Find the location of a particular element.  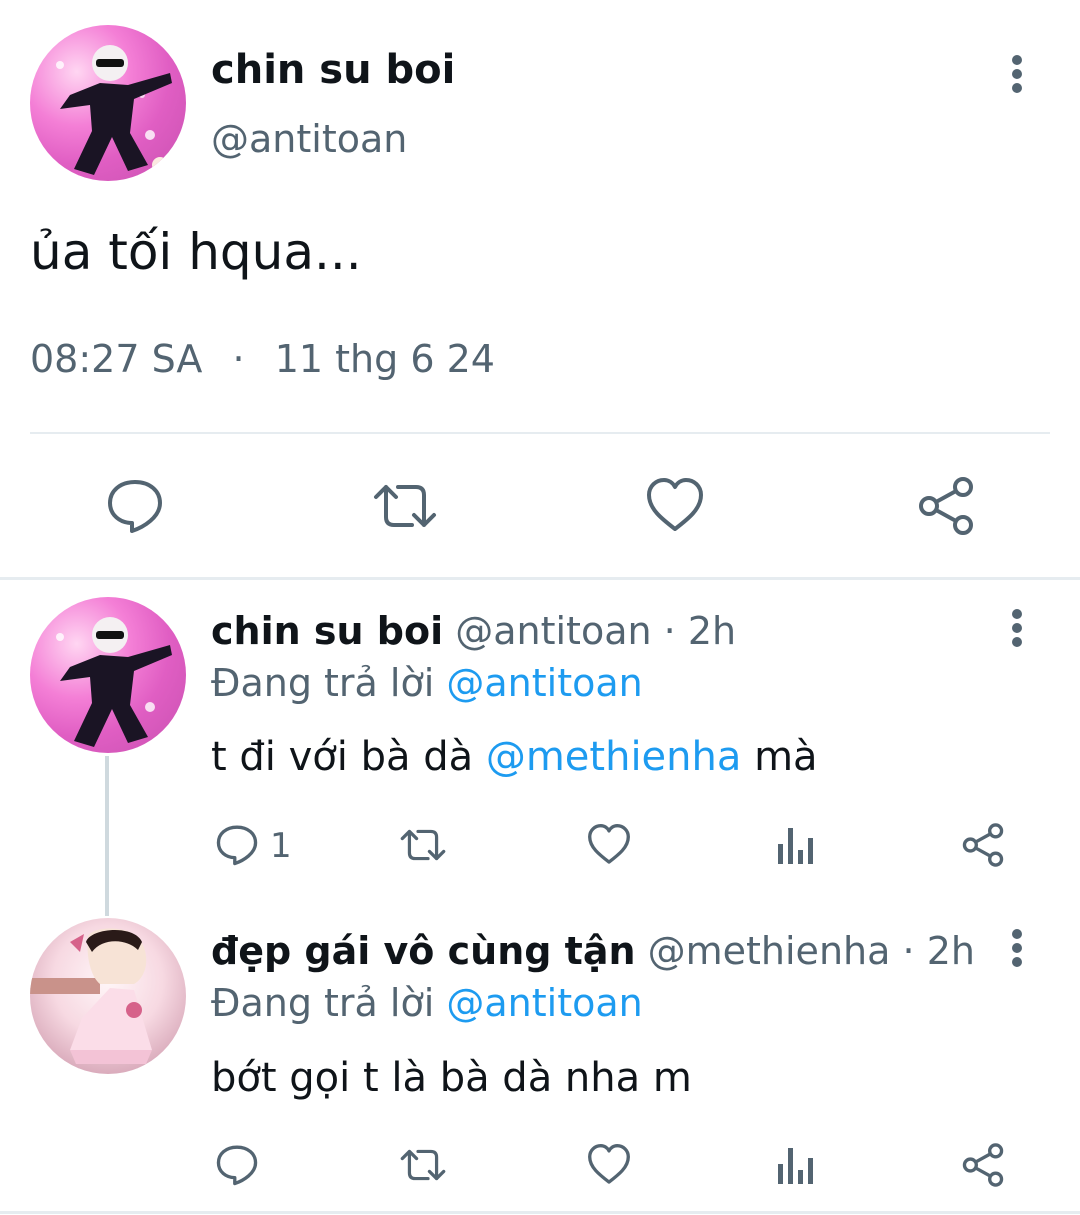

reply-1-age: 2h is located at coordinates (712, 631).